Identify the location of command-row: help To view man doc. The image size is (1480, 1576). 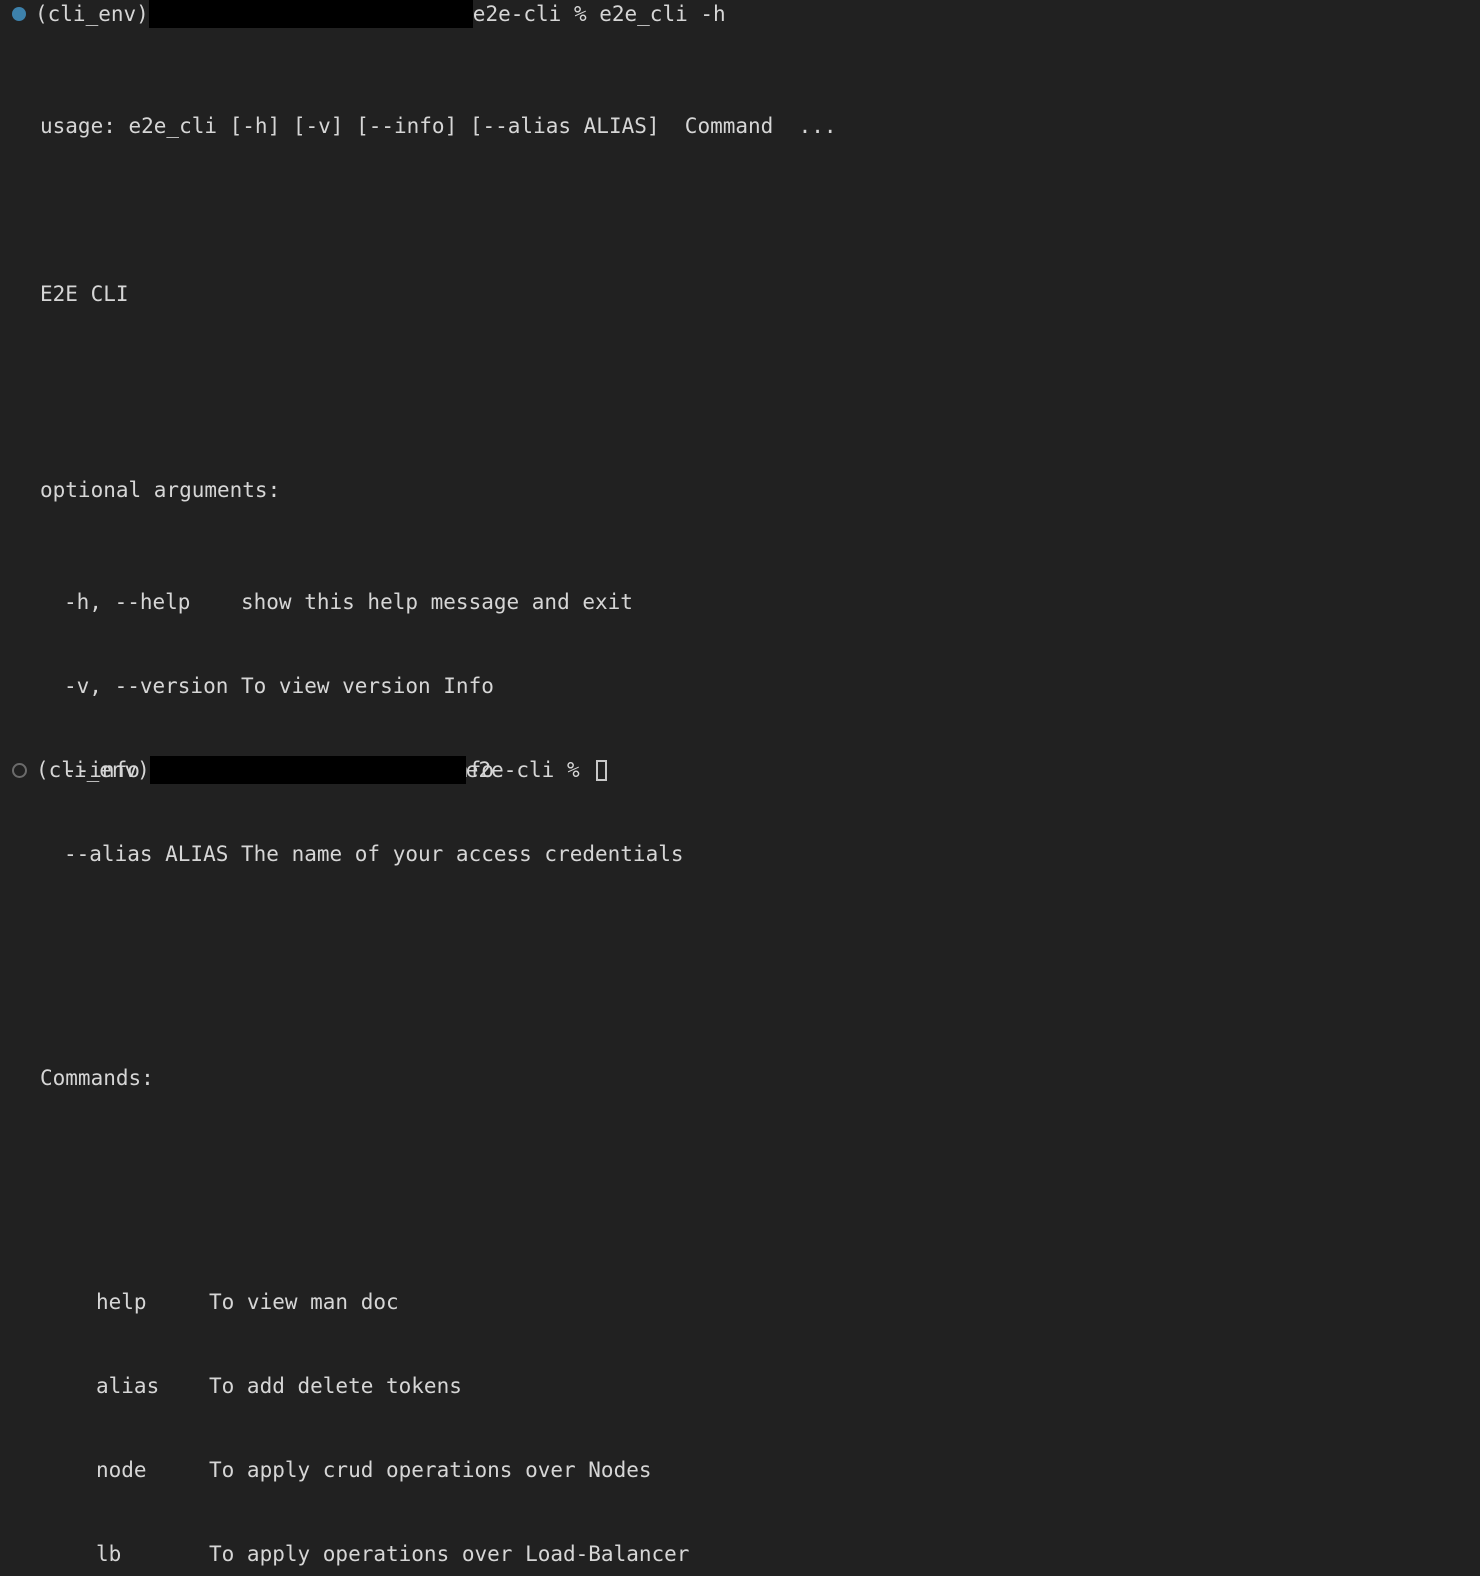
(740, 1302).